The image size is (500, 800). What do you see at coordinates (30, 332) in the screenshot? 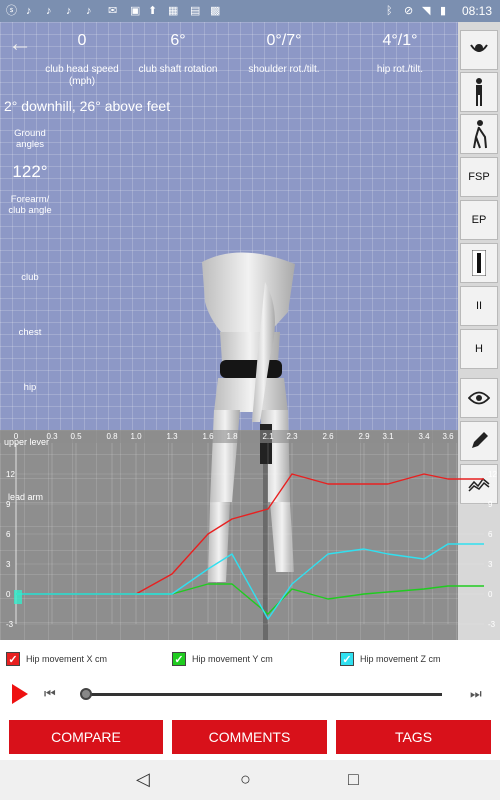
I see `chest-label: chest` at bounding box center [30, 332].